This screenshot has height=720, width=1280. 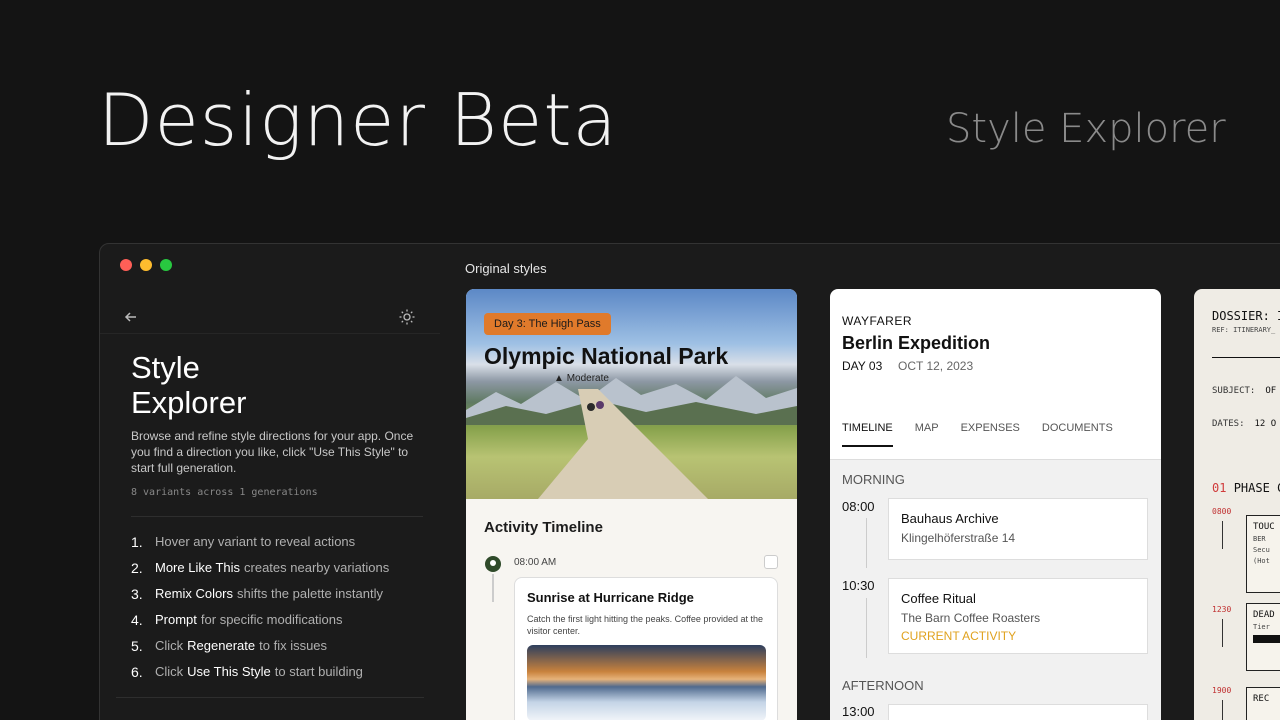 What do you see at coordinates (610, 597) in the screenshot?
I see `activity-title: Sunrise at Hurricane Ridge` at bounding box center [610, 597].